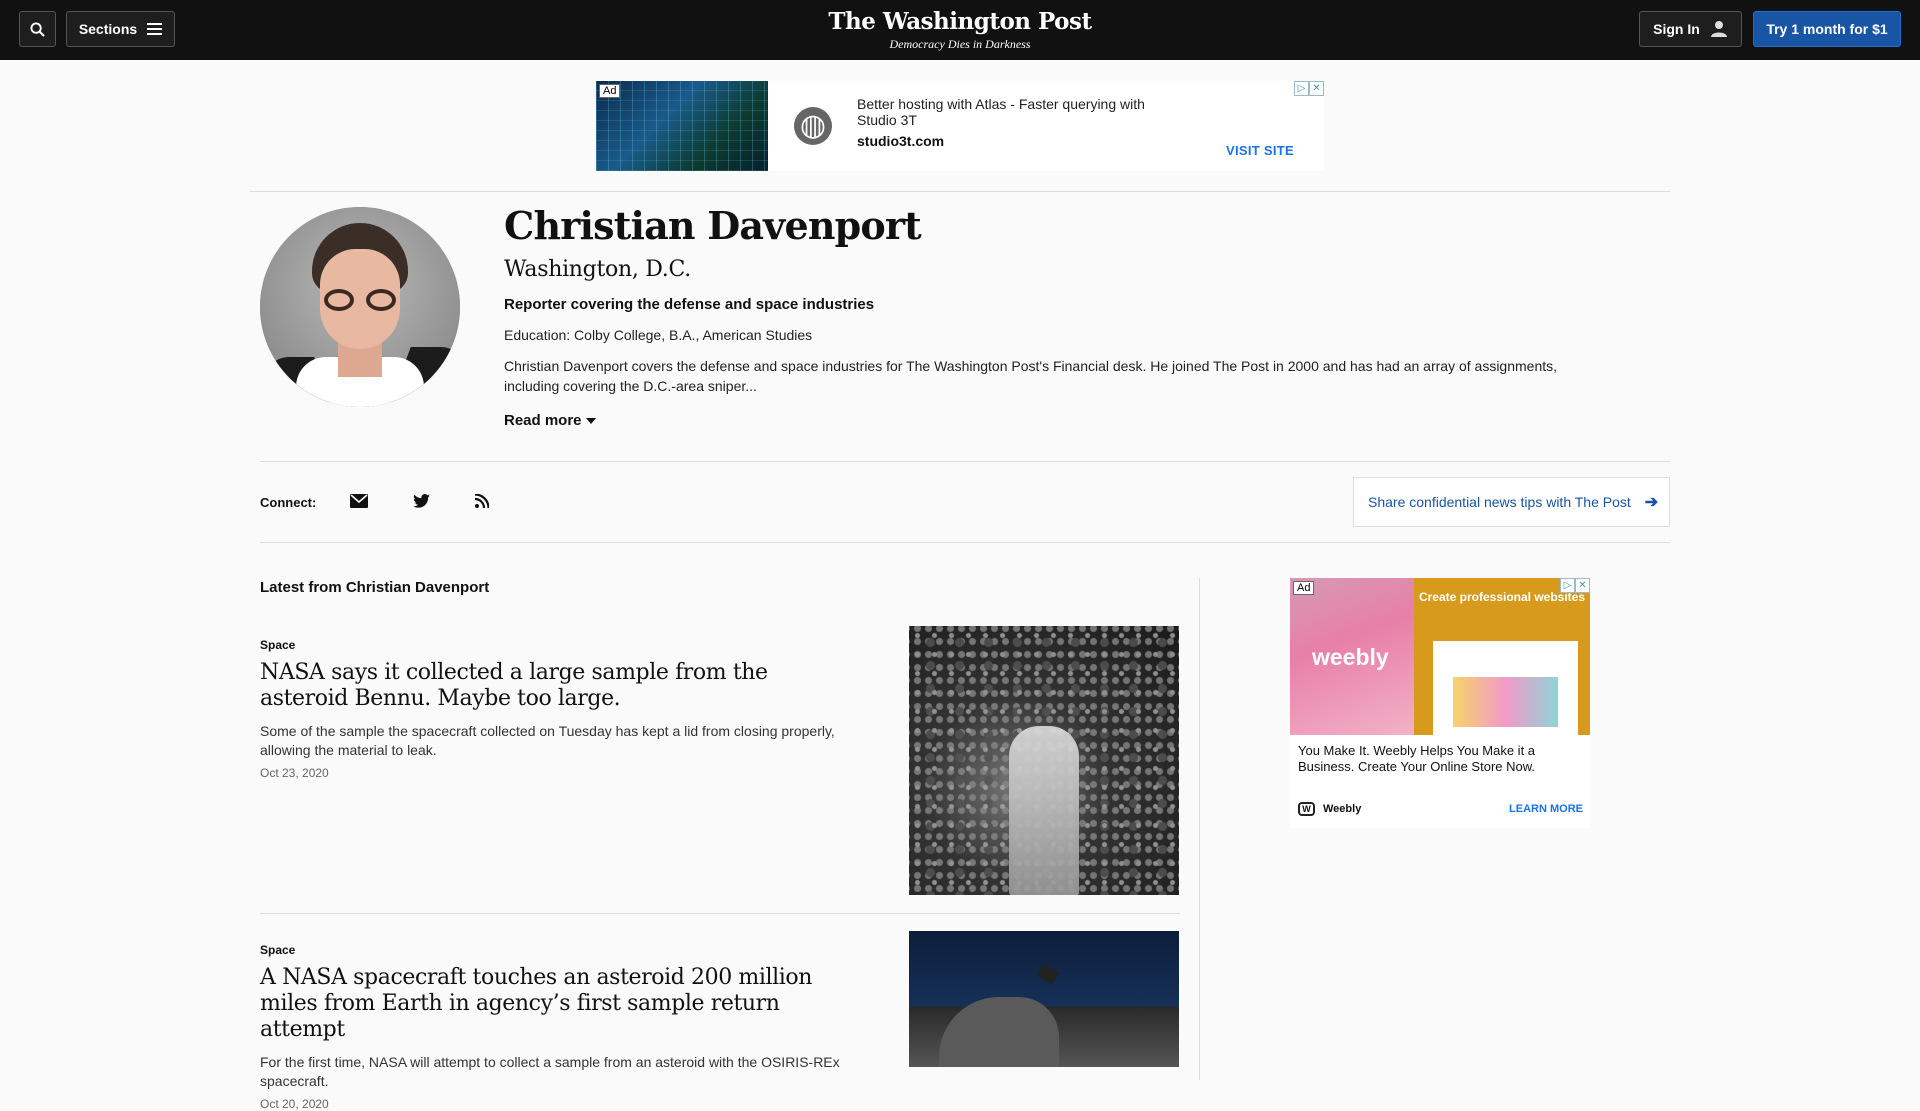 Image resolution: width=1920 pixels, height=1111 pixels. What do you see at coordinates (813, 126) in the screenshot?
I see `globe-icon: ◍` at bounding box center [813, 126].